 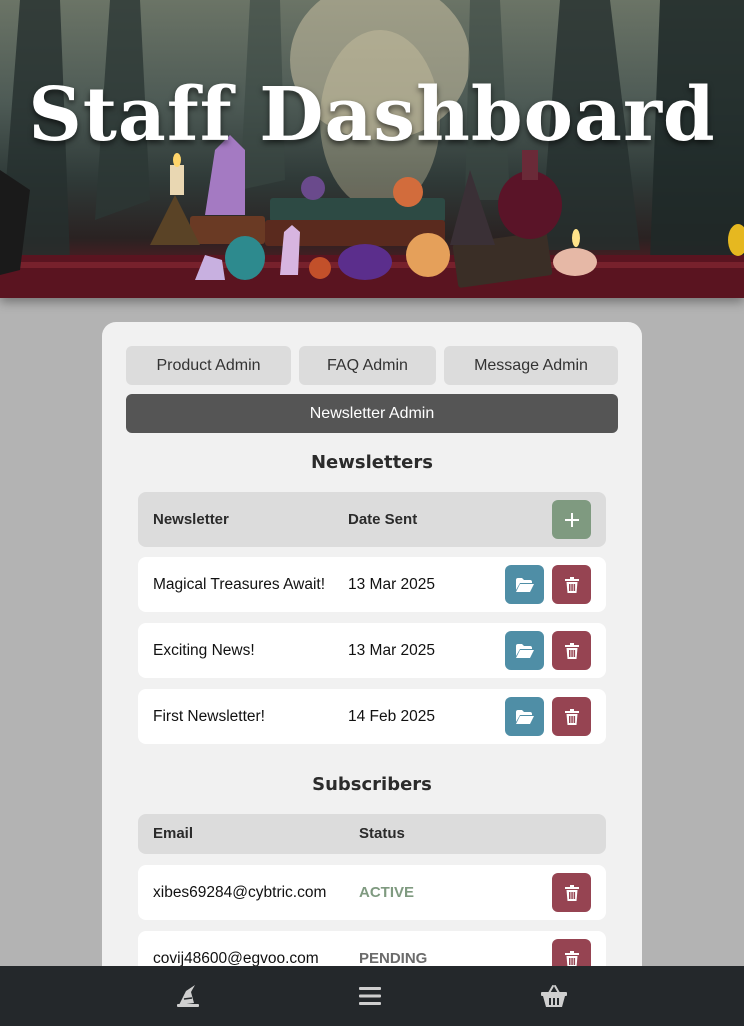 I want to click on nav-home, so click(x=188, y=996).